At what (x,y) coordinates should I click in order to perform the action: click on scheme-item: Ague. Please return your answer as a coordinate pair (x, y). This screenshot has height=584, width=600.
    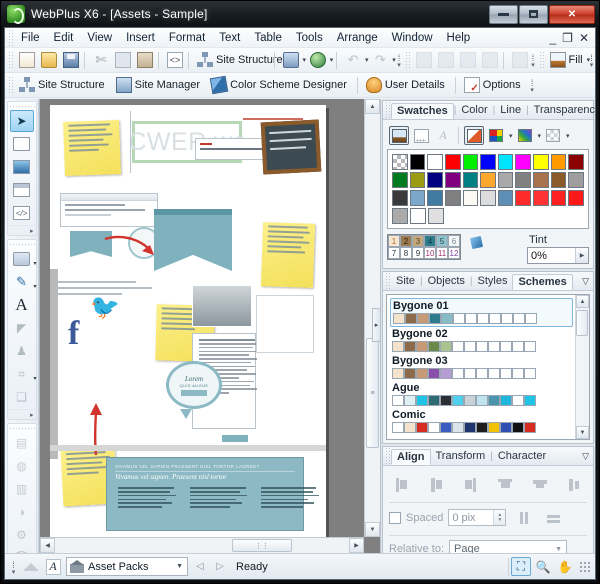
    Looking at the image, I should click on (481, 394).